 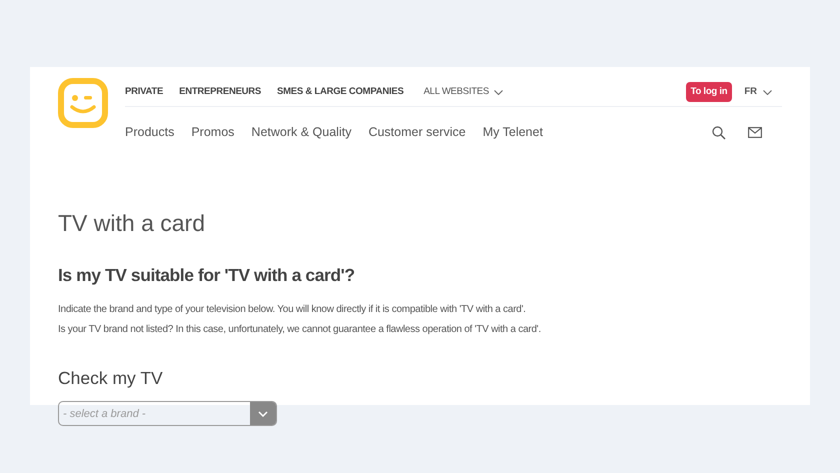 I want to click on mail-icon, so click(x=755, y=132).